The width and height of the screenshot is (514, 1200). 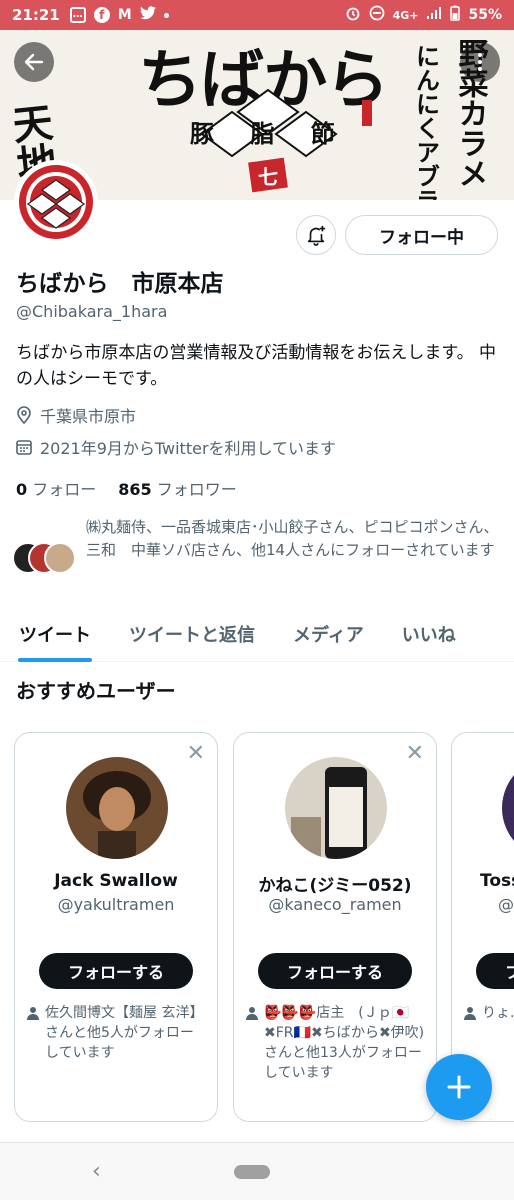 I want to click on bell-plus-icon, so click(x=316, y=235).